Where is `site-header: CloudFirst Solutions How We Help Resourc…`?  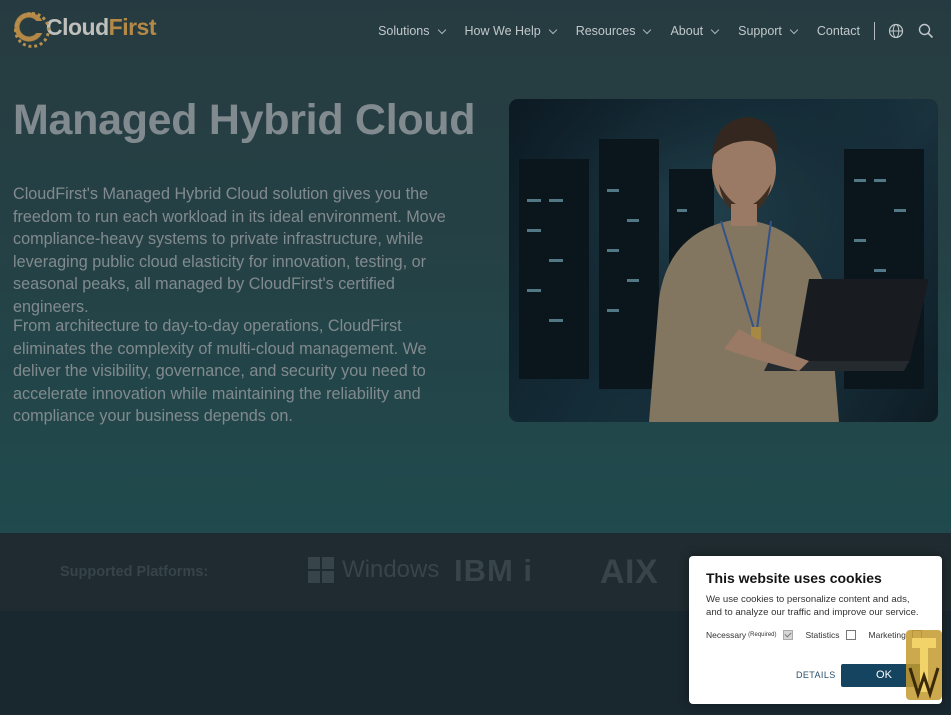
site-header: CloudFirst Solutions How We Help Resourc… is located at coordinates (475, 31).